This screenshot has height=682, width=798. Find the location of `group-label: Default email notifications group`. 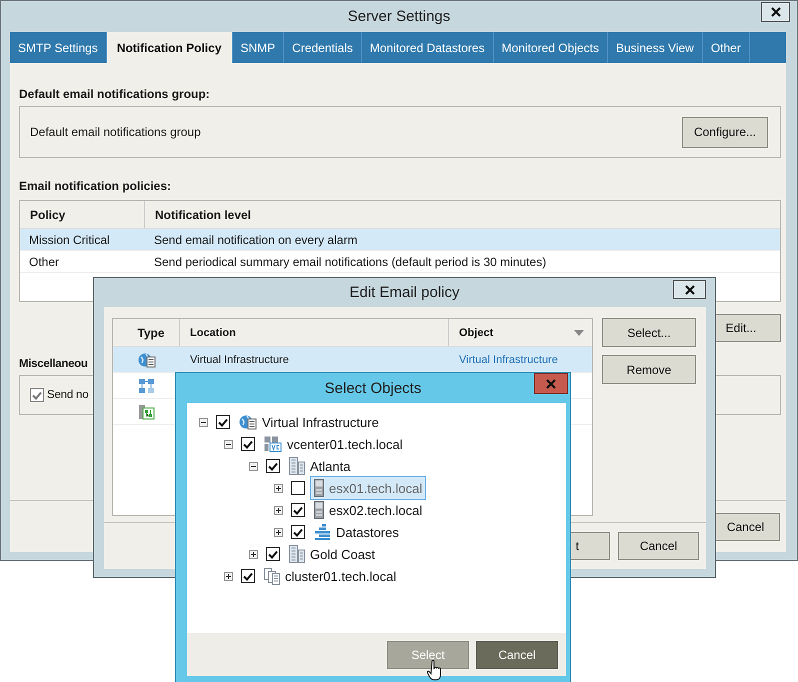

group-label: Default email notifications group is located at coordinates (115, 132).